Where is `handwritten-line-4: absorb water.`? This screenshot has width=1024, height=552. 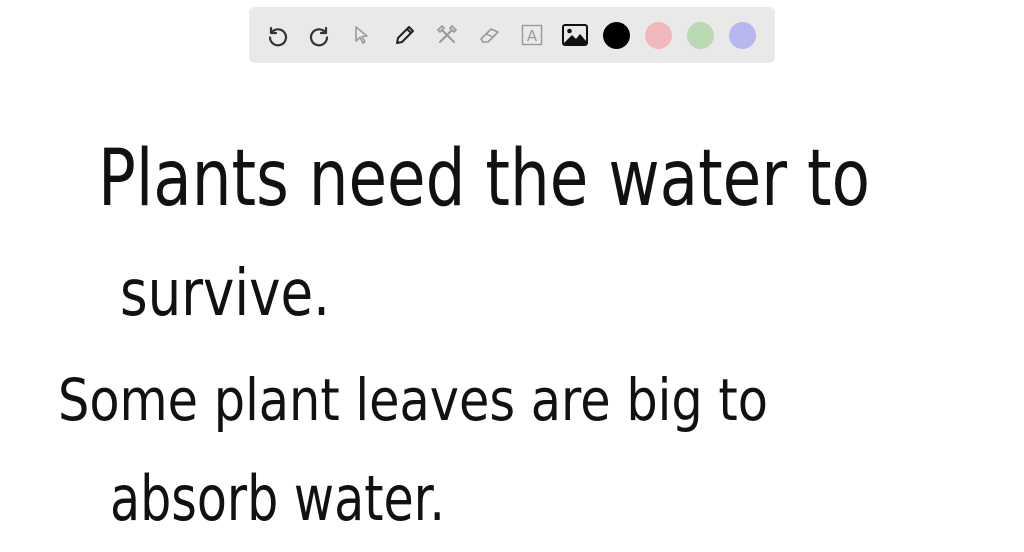
handwritten-line-4: absorb water. is located at coordinates (277, 498).